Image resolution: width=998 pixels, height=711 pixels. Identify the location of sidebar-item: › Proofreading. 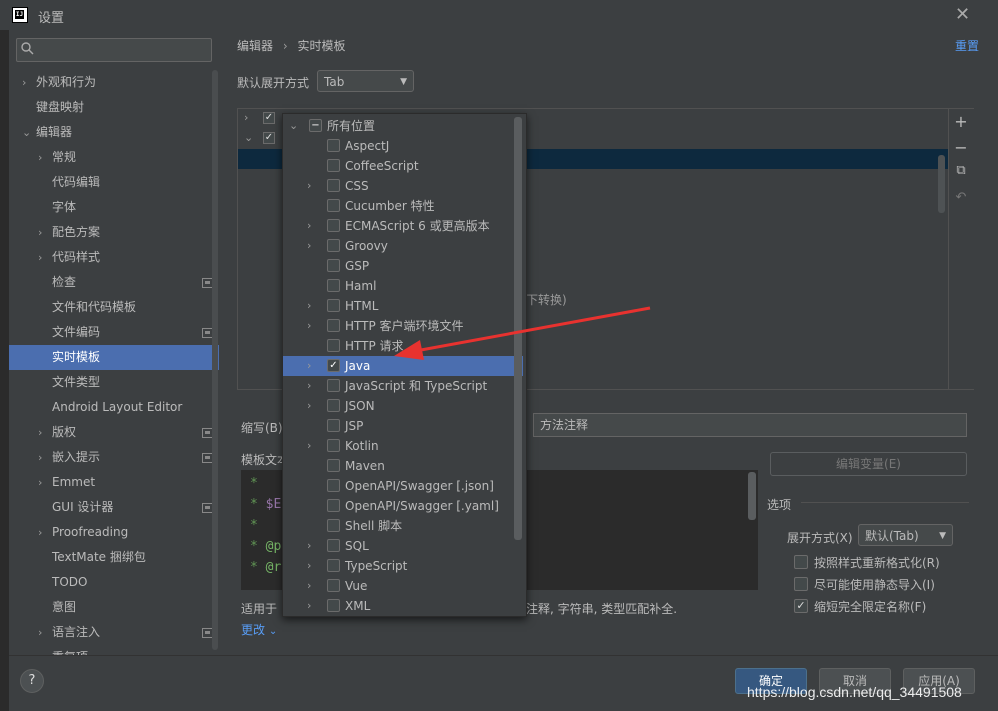
(114, 532).